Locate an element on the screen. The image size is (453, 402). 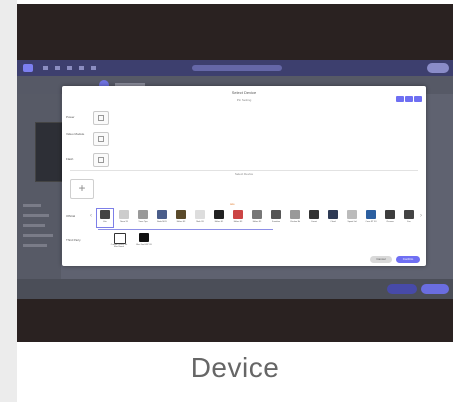
device-label: Kite is located at coordinates (105, 222).